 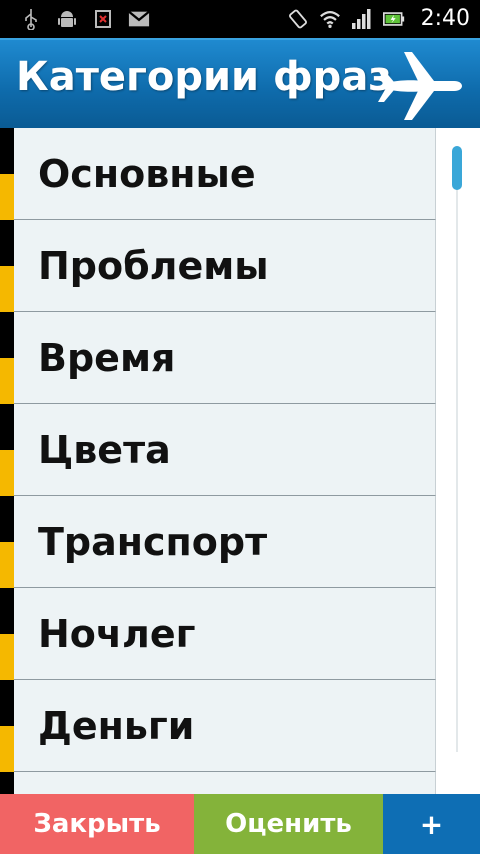 I want to click on signal-icon, so click(x=362, y=19).